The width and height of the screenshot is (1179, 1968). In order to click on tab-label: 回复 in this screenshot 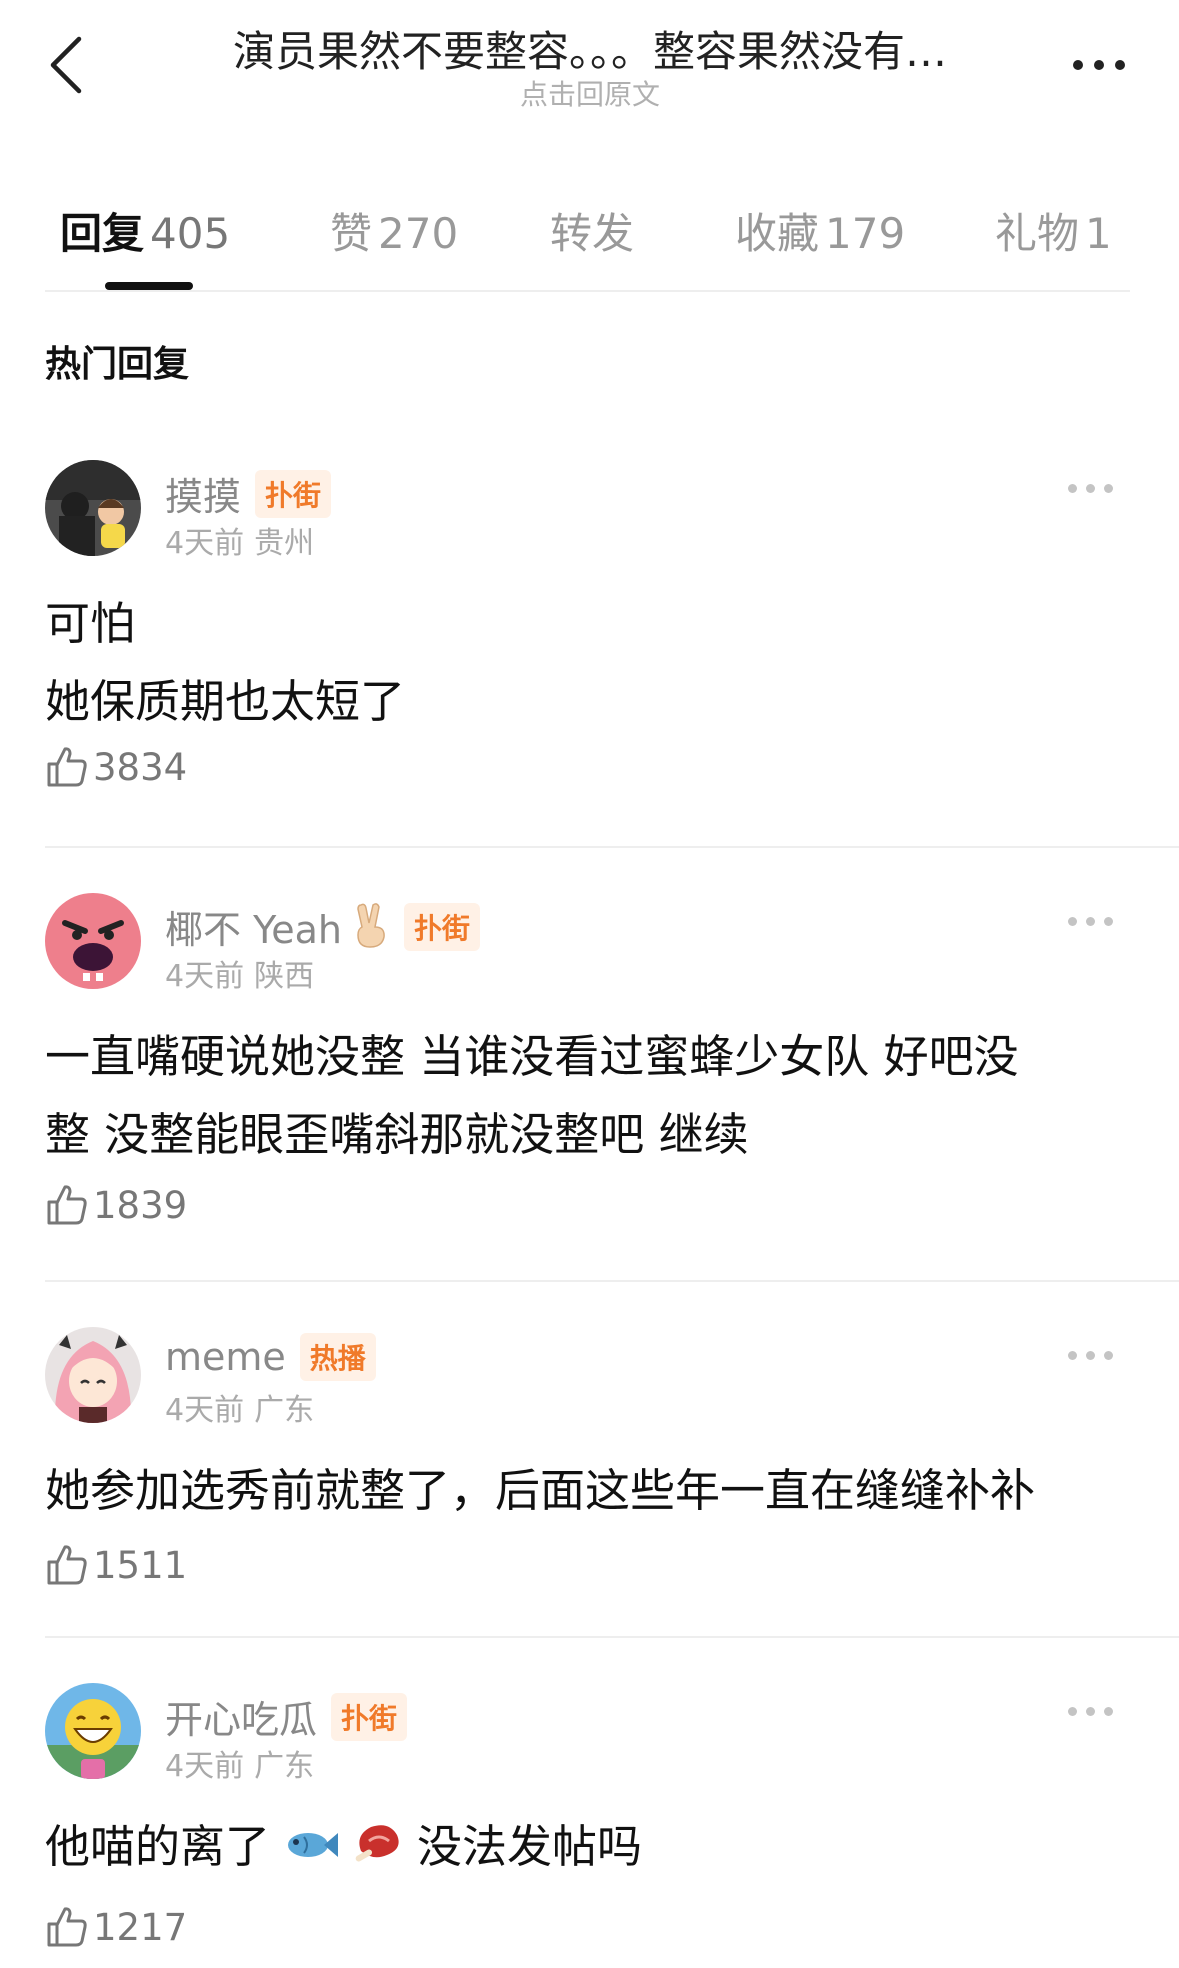, I will do `click(102, 233)`.